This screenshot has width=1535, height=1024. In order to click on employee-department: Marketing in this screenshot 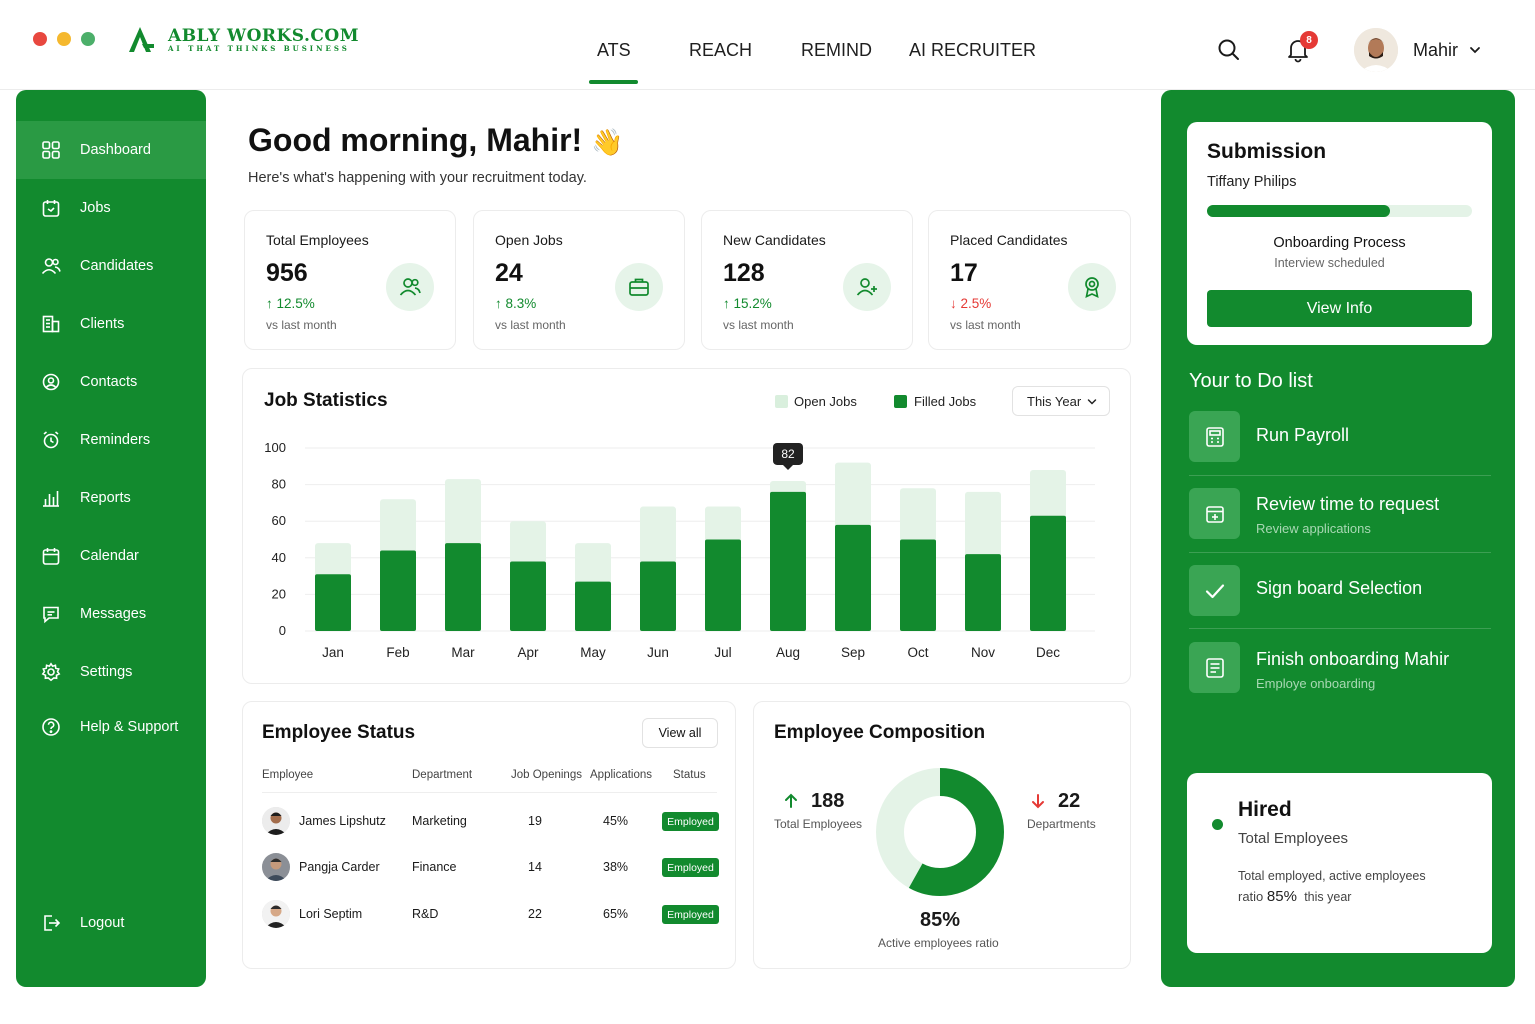, I will do `click(439, 821)`.